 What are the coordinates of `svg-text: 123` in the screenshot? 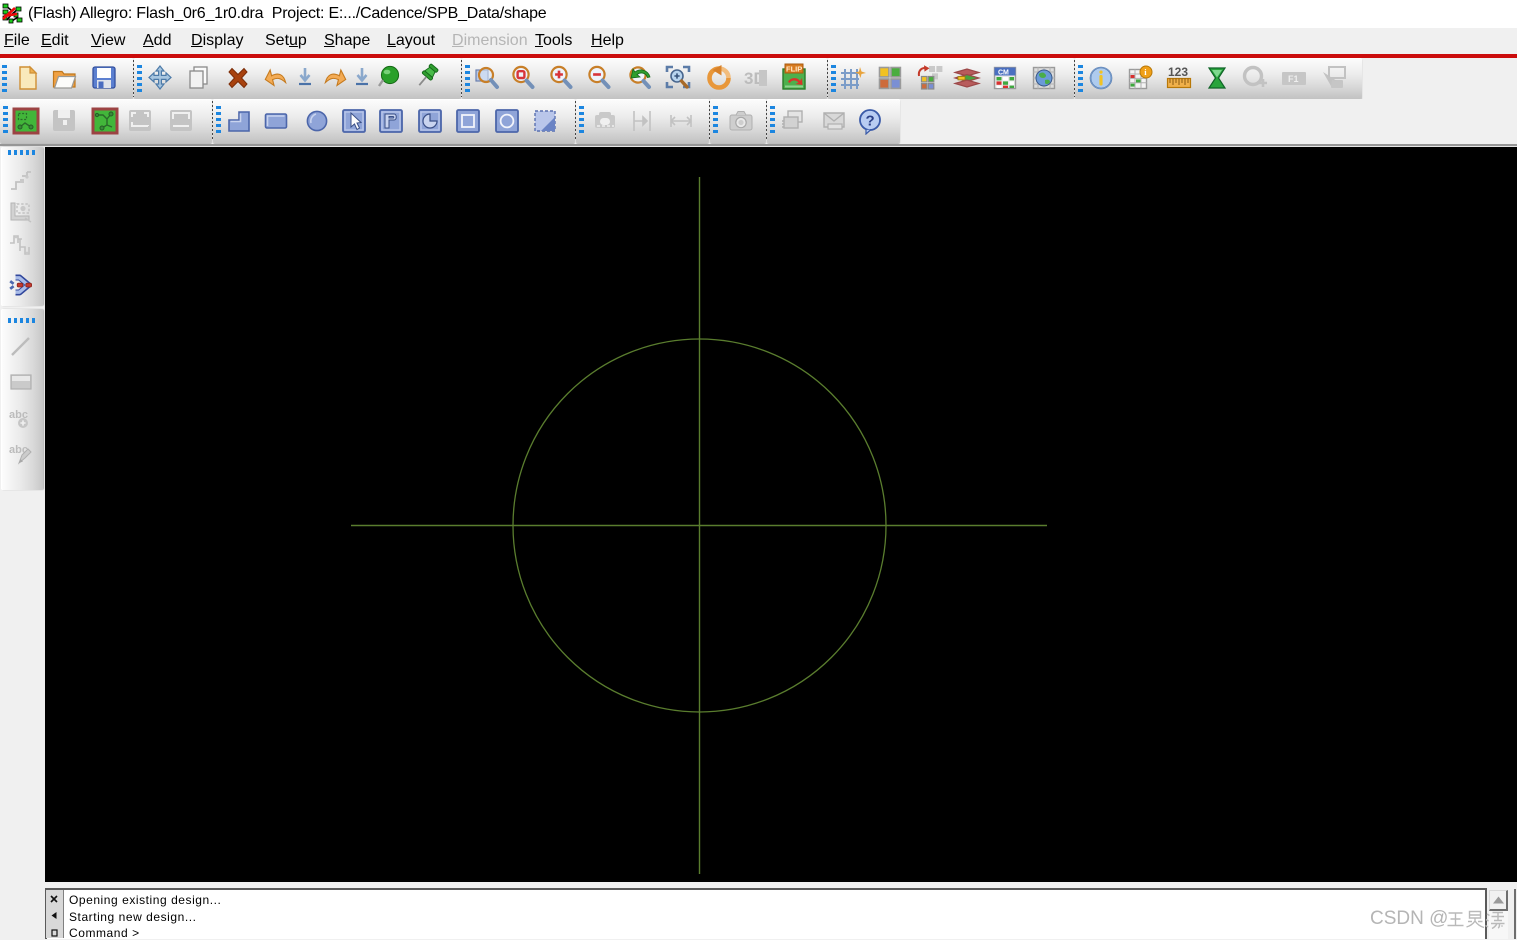 It's located at (1178, 72).